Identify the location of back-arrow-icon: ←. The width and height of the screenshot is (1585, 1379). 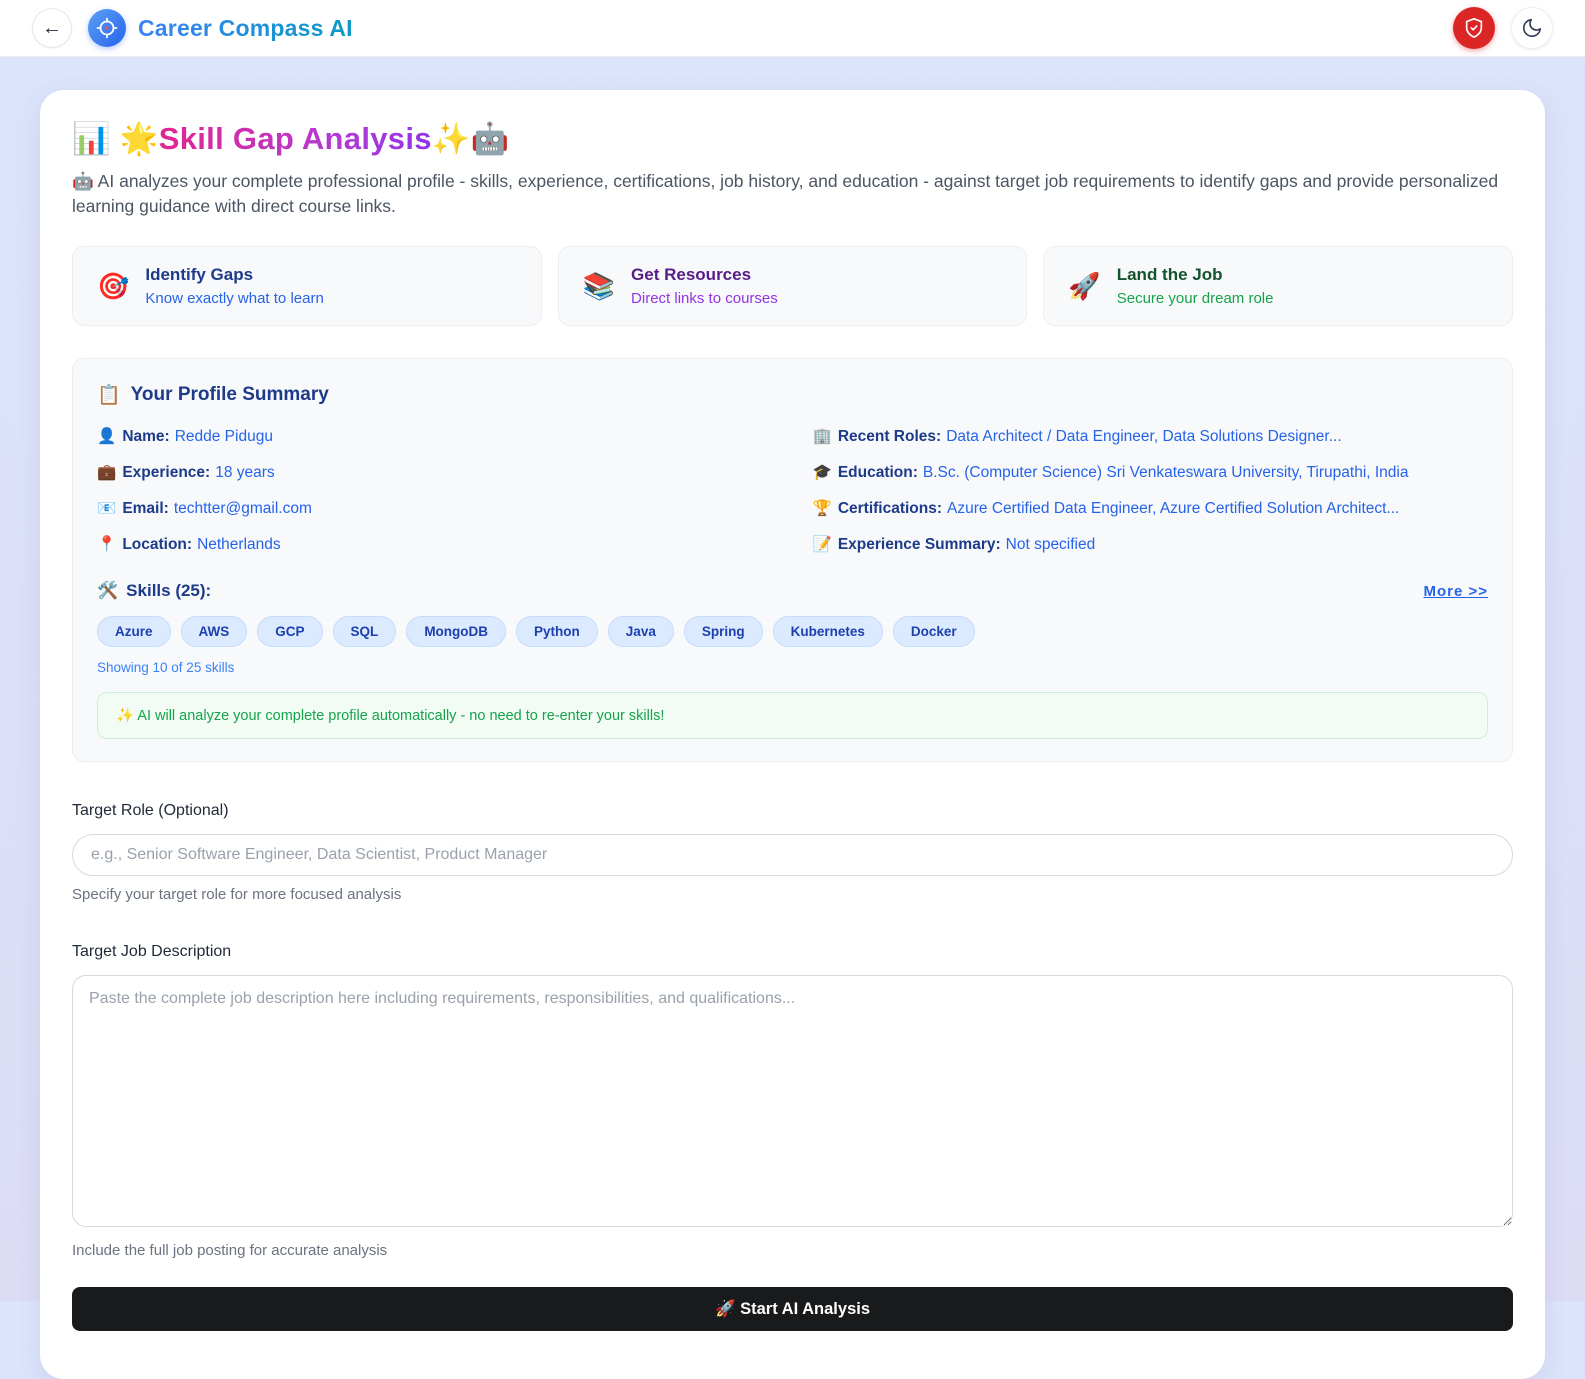
(52, 27).